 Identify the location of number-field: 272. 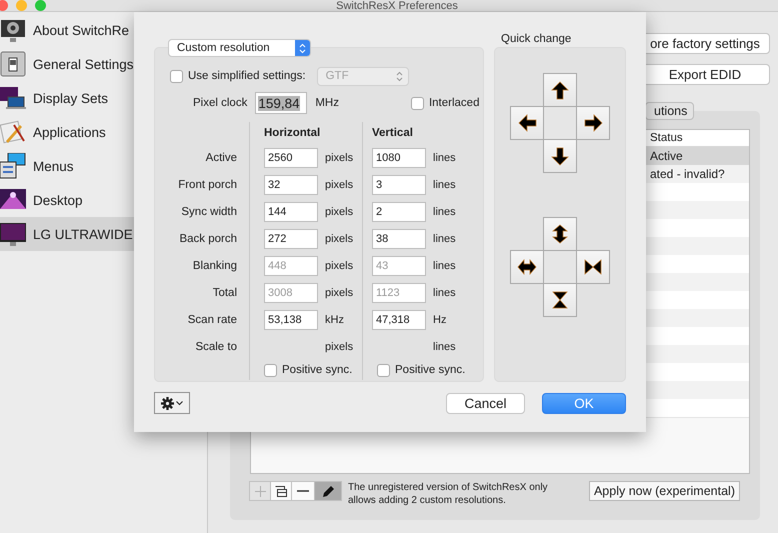
(291, 238).